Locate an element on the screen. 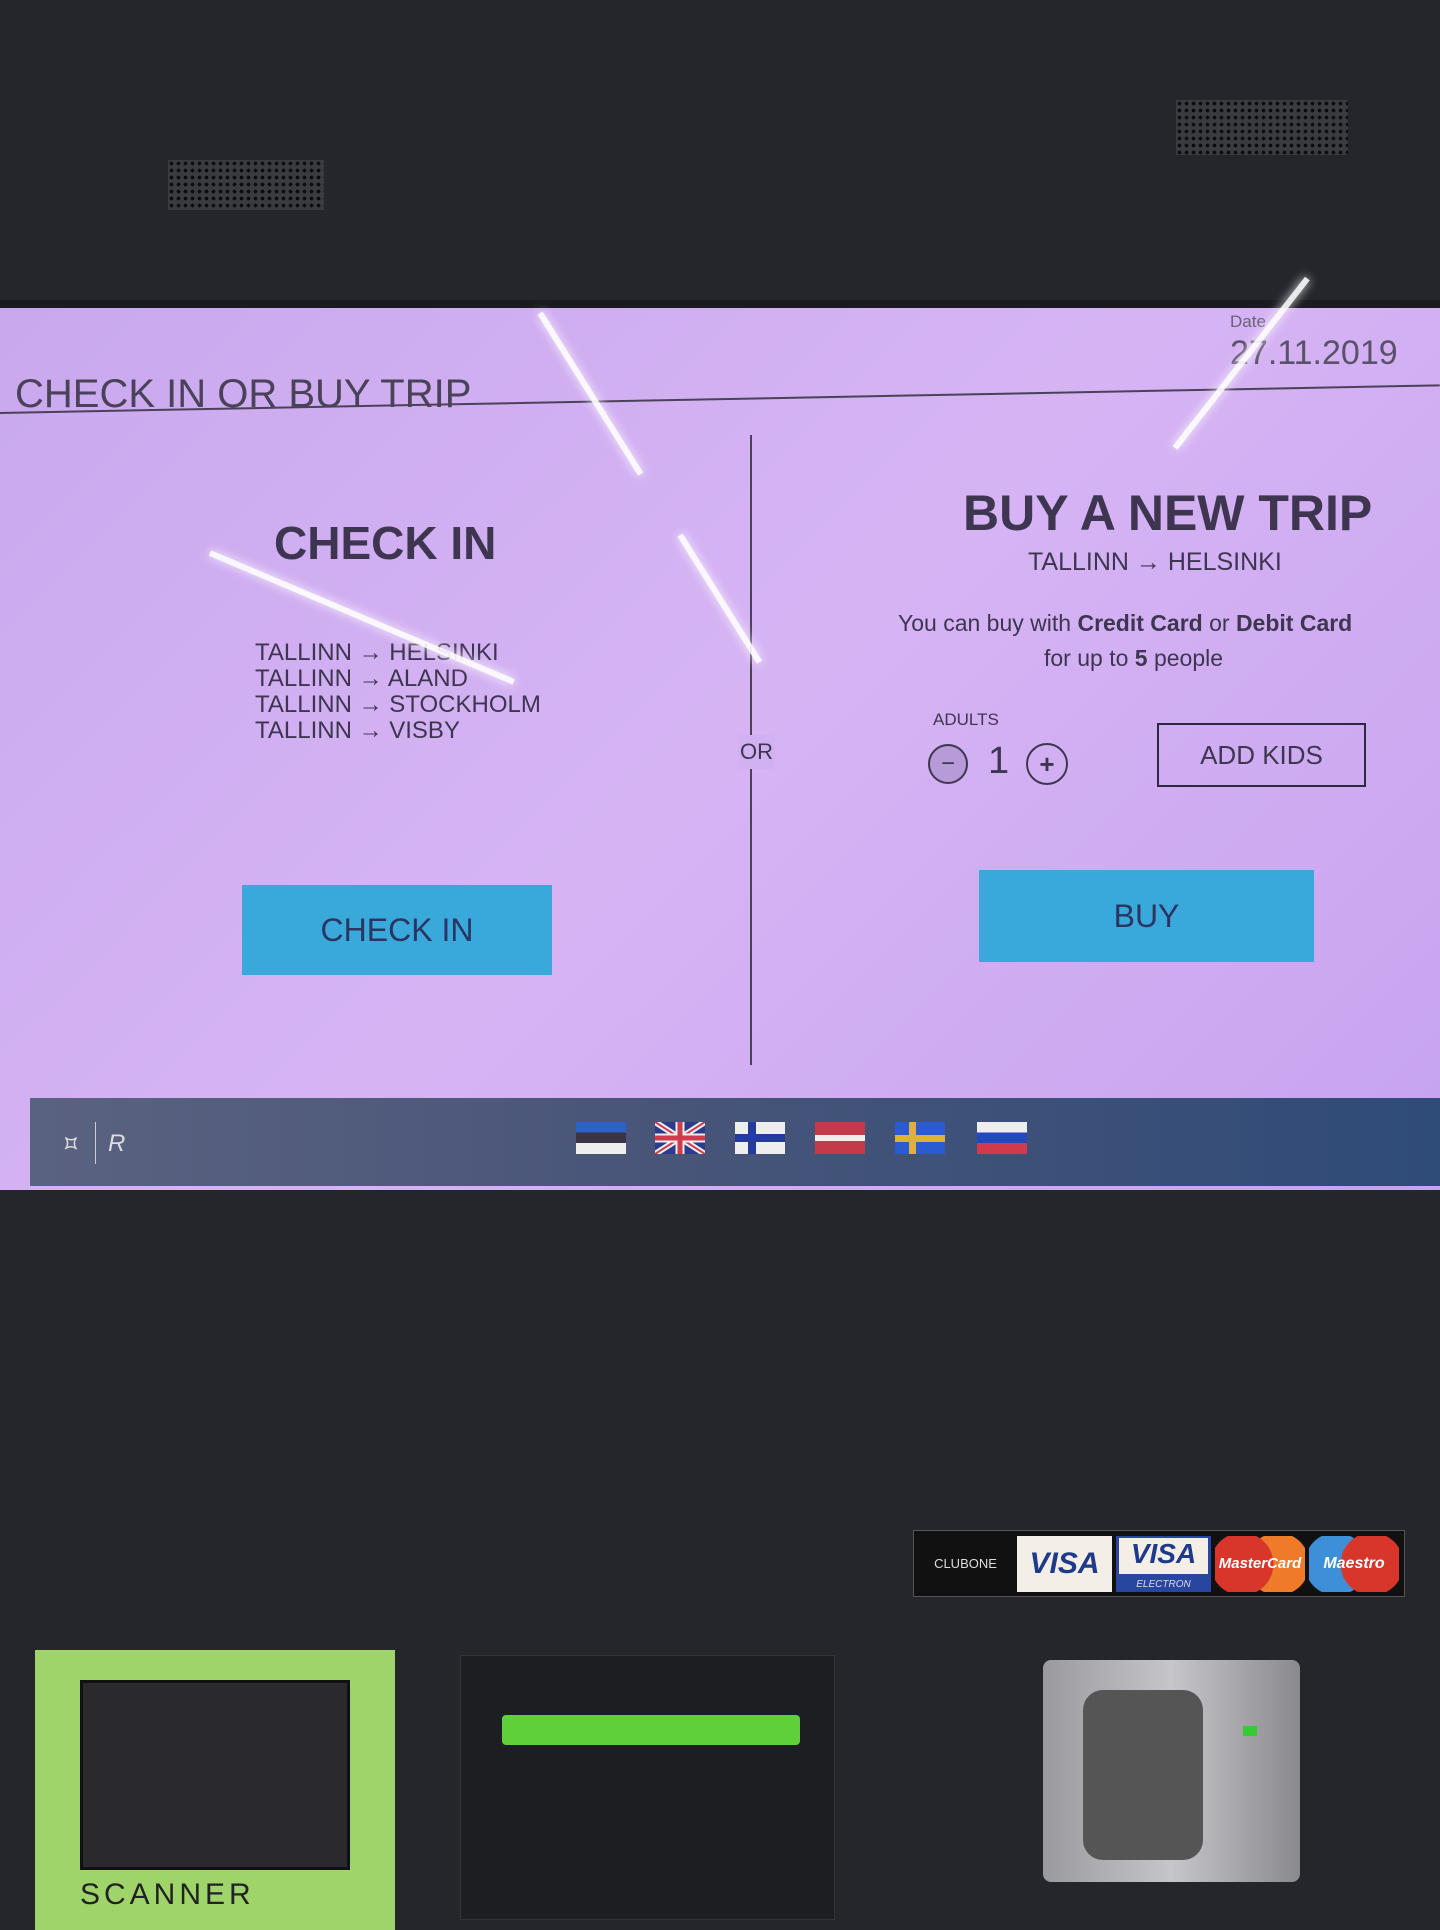 This screenshot has height=1930, width=1440. scanner-label: SCANNER is located at coordinates (167, 1894).